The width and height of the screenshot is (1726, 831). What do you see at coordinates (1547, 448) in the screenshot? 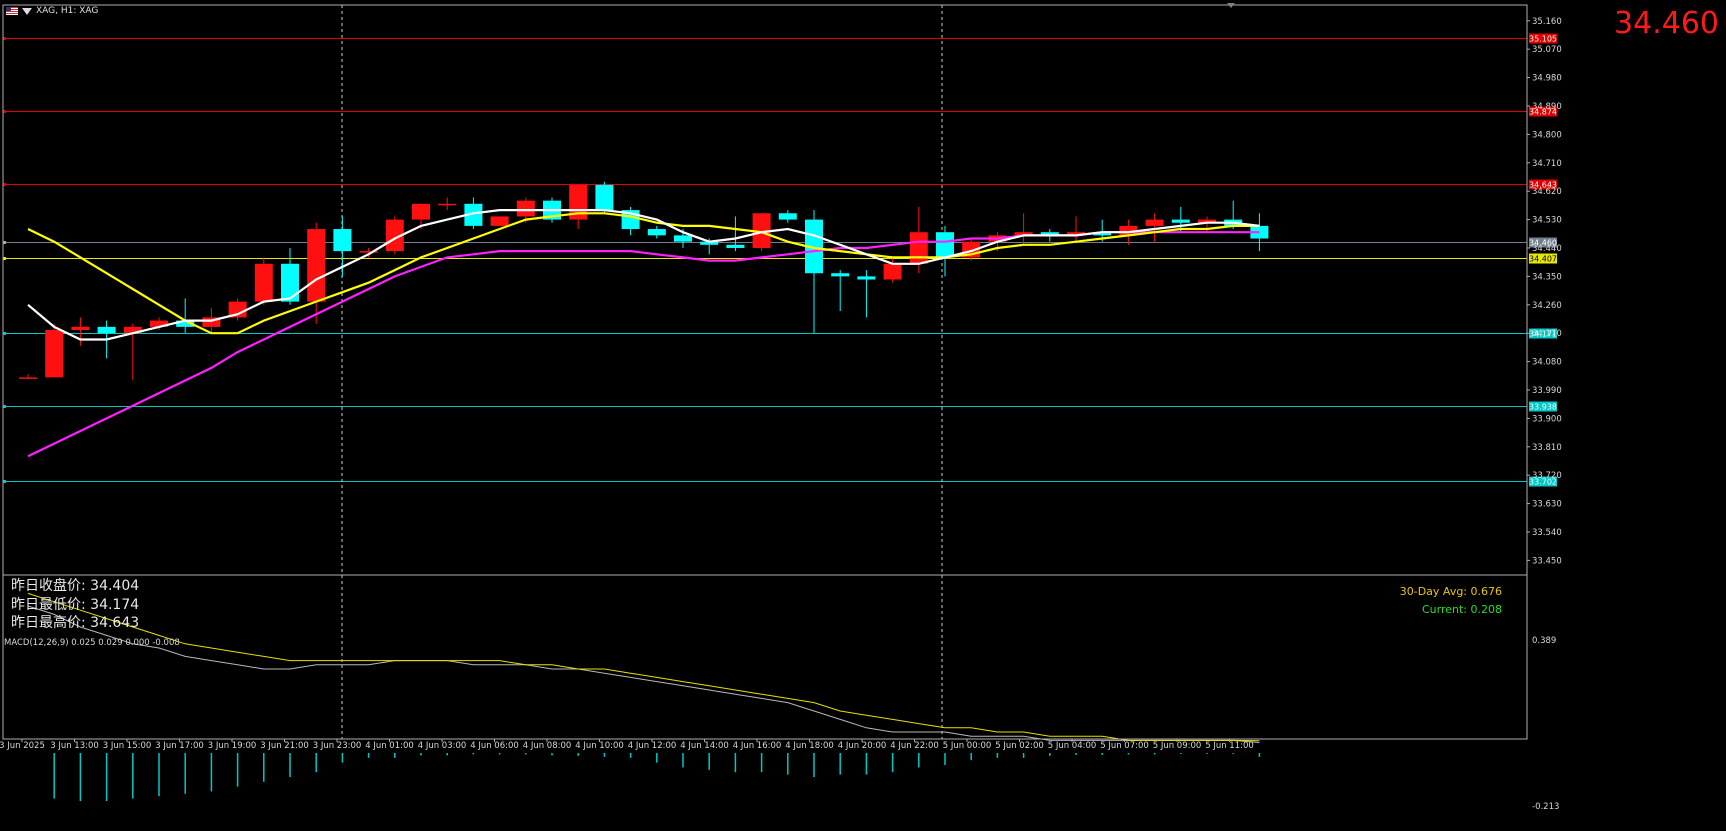
I see `price-tick-label: 33.810` at bounding box center [1547, 448].